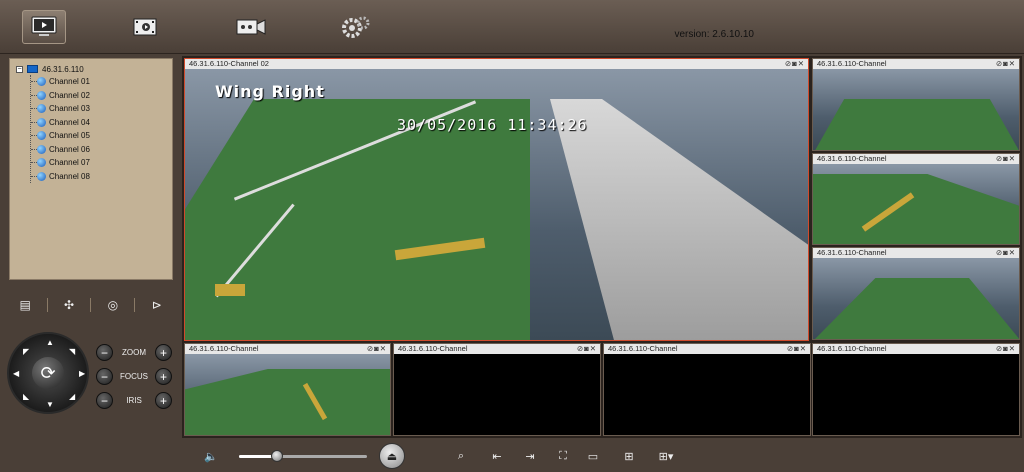  Describe the element at coordinates (98, 123) in the screenshot. I see `tree-item-channel-04: Channel 04` at that location.